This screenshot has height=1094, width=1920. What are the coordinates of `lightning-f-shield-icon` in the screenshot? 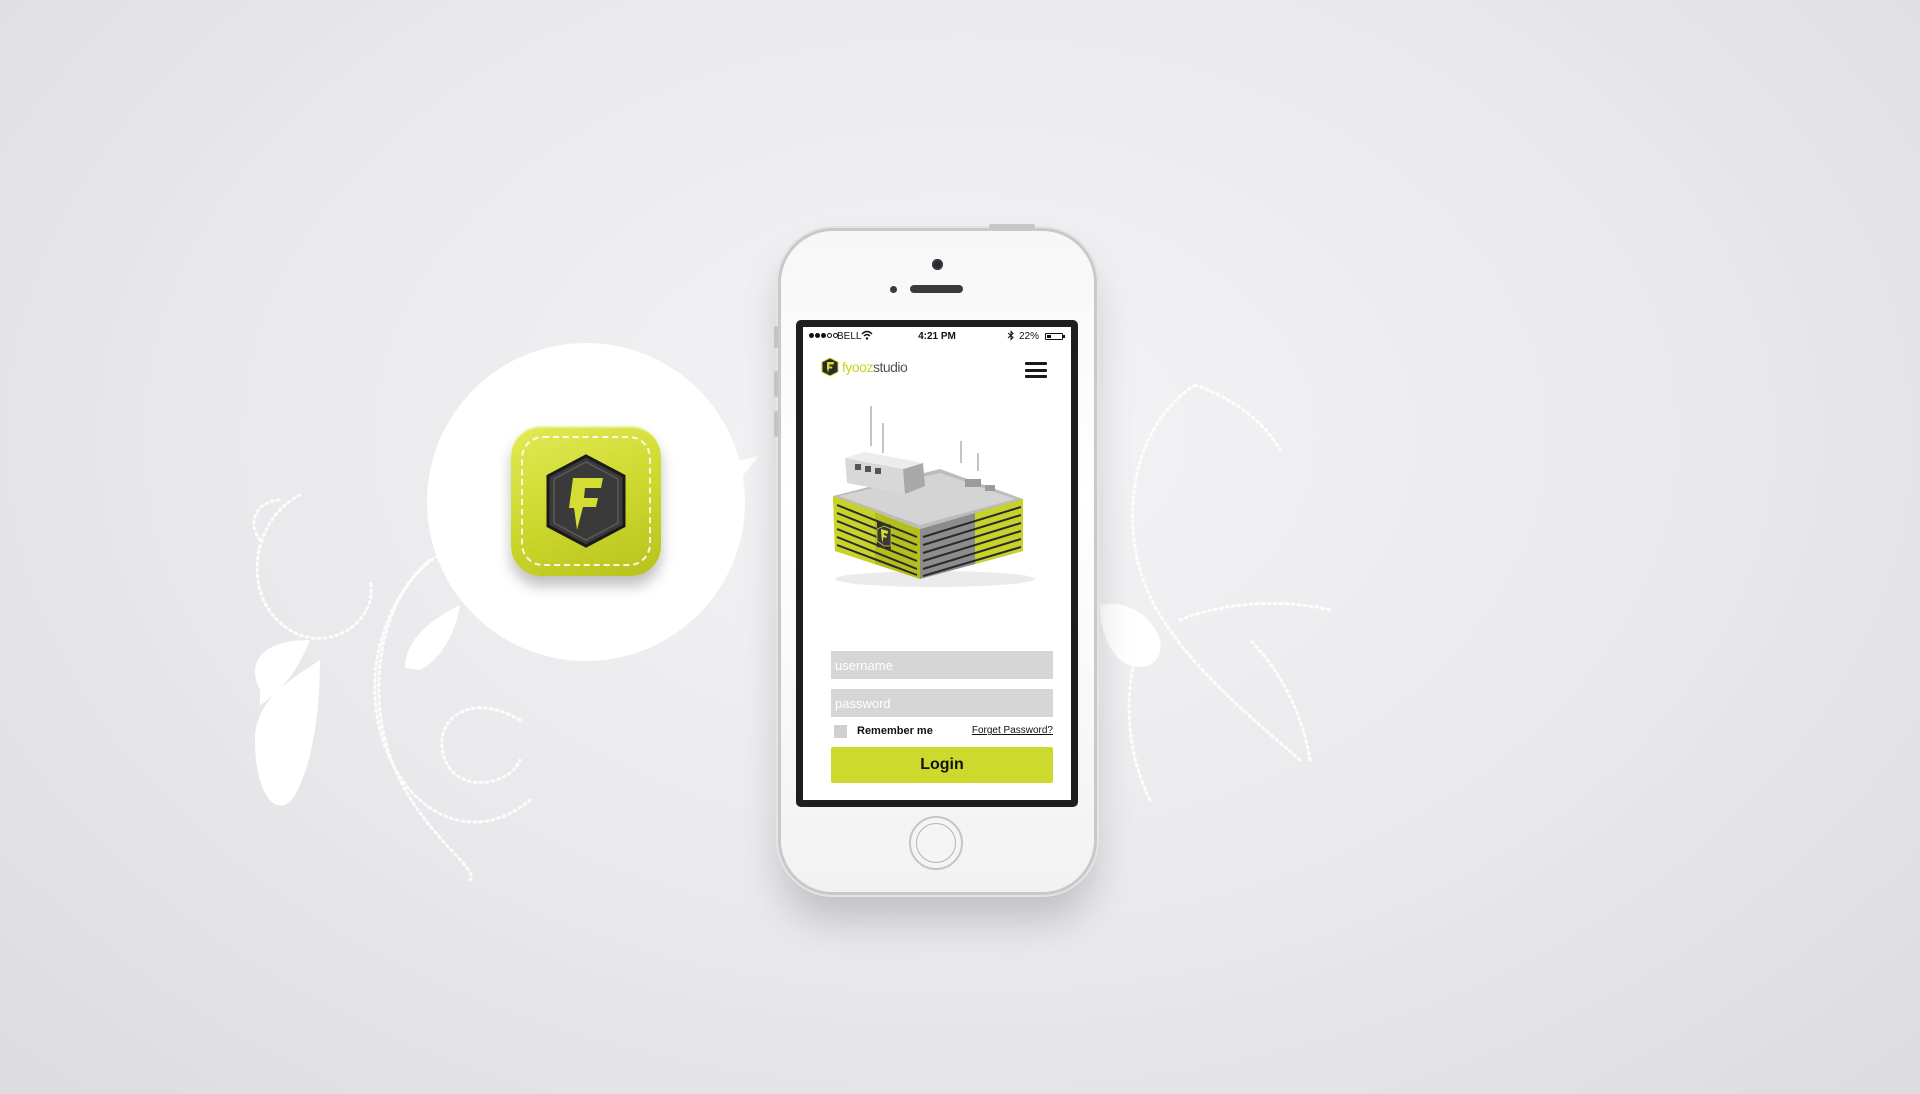 It's located at (586, 501).